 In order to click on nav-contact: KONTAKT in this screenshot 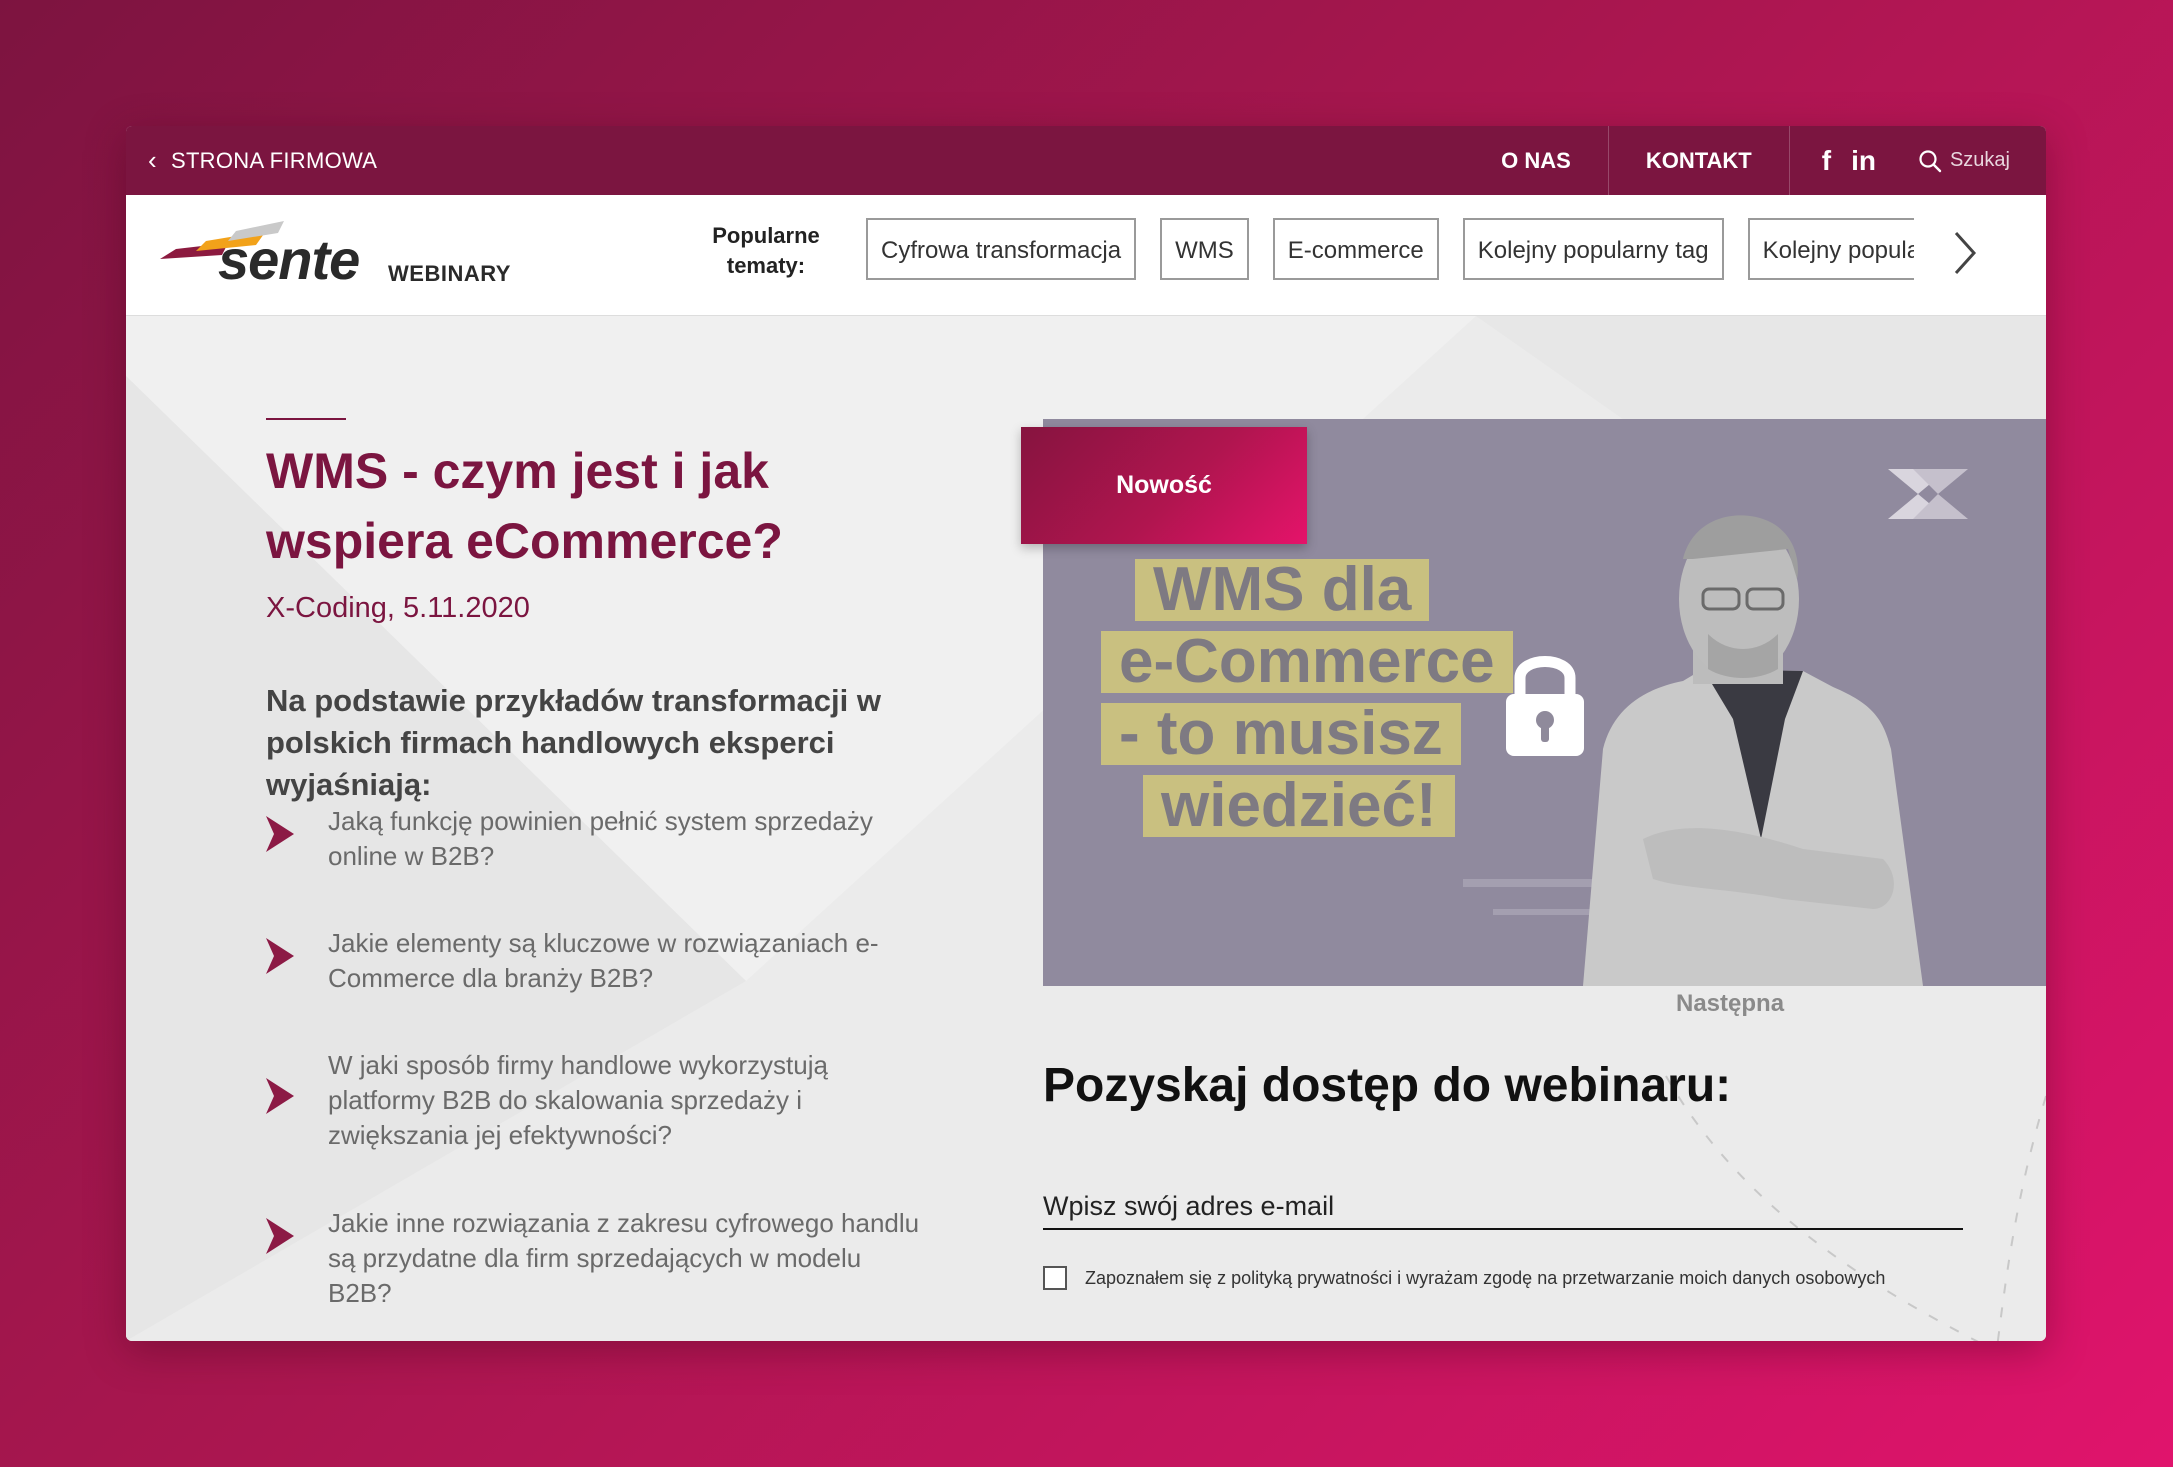, I will do `click(1698, 160)`.